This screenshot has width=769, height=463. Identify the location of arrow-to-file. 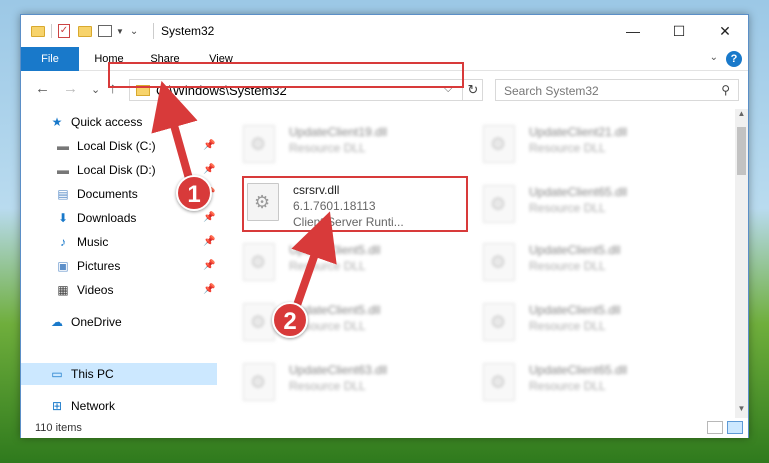
(314, 260).